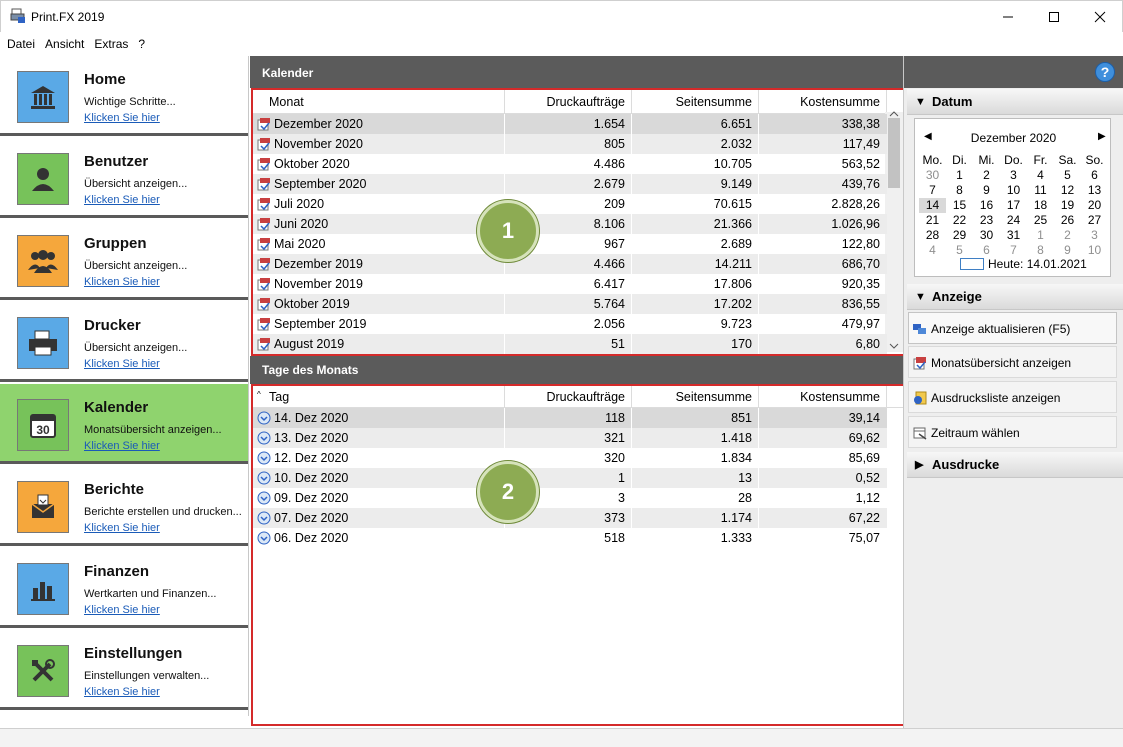  I want to click on scroll-down-icon, so click(894, 346).